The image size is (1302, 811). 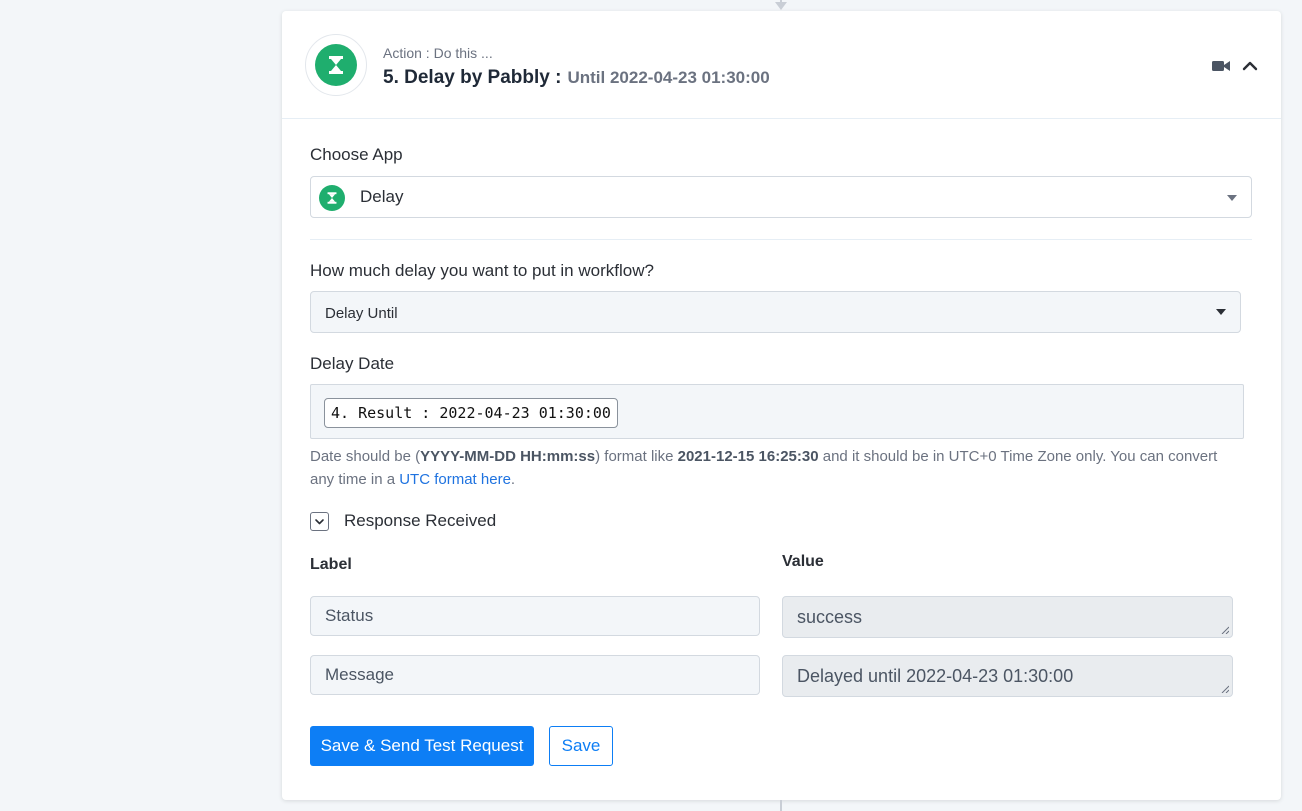 What do you see at coordinates (420, 520) in the screenshot?
I see `response-received-label: Response Received` at bounding box center [420, 520].